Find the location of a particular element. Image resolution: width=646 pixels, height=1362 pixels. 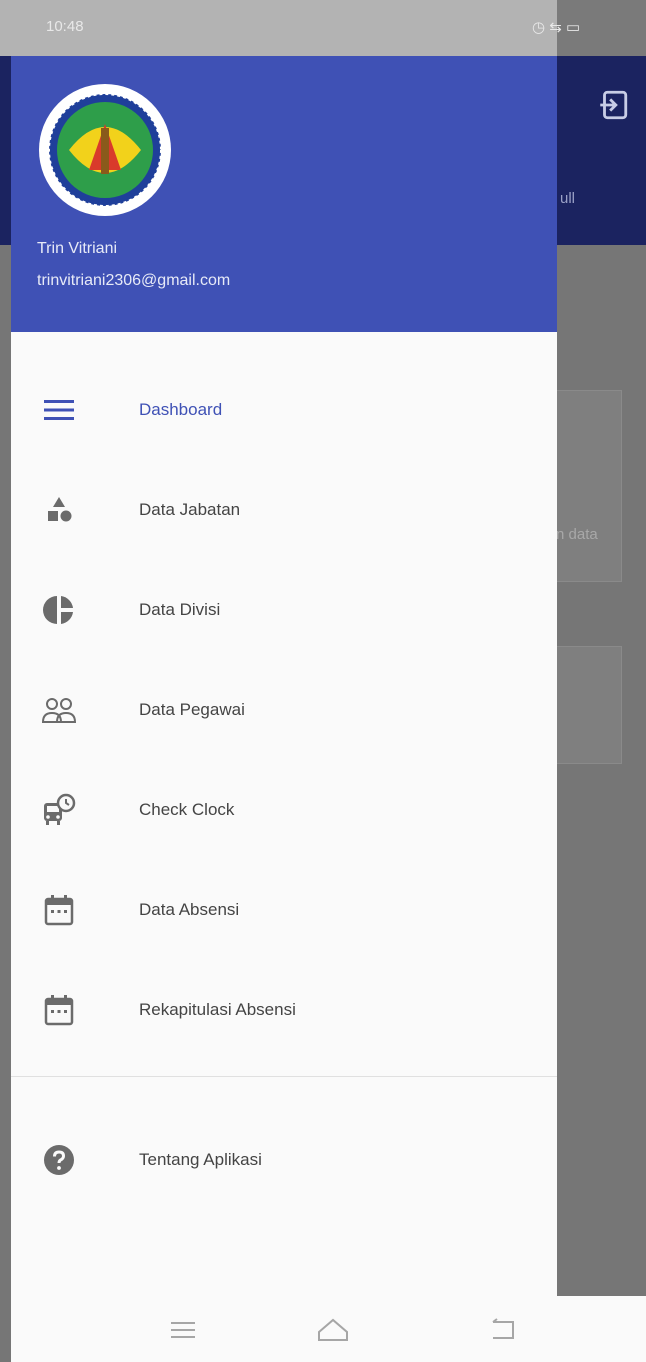

menu-item-label: Data Absensi is located at coordinates (189, 909).